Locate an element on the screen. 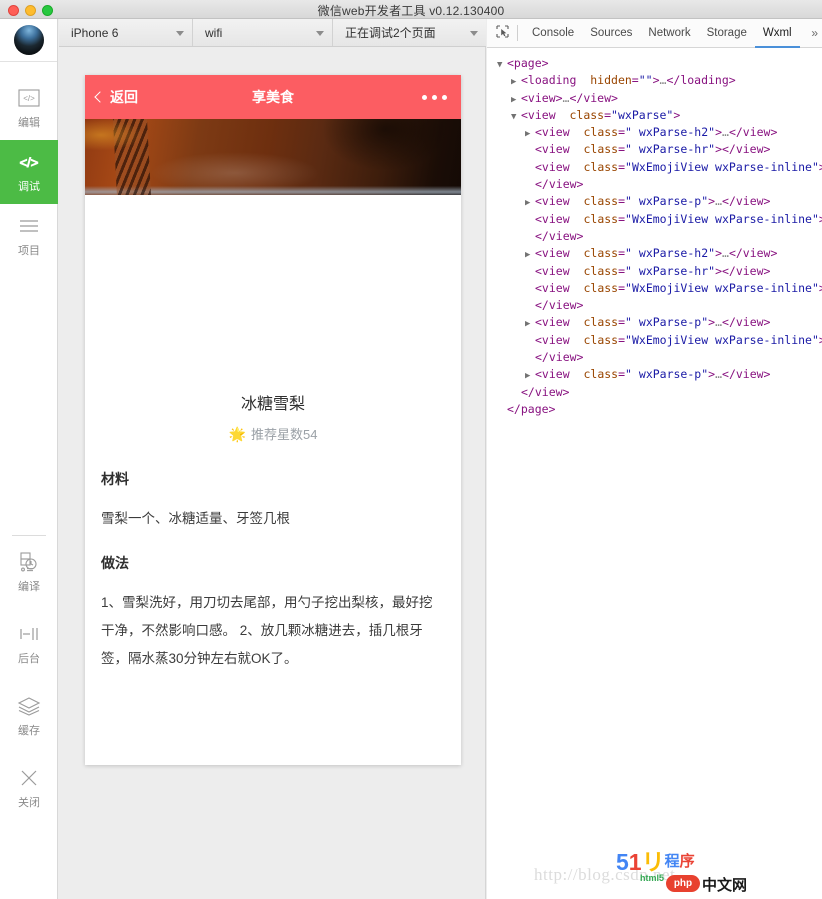 The width and height of the screenshot is (822, 899). debug-pages-select: 正在调试2个页面 is located at coordinates (409, 32).